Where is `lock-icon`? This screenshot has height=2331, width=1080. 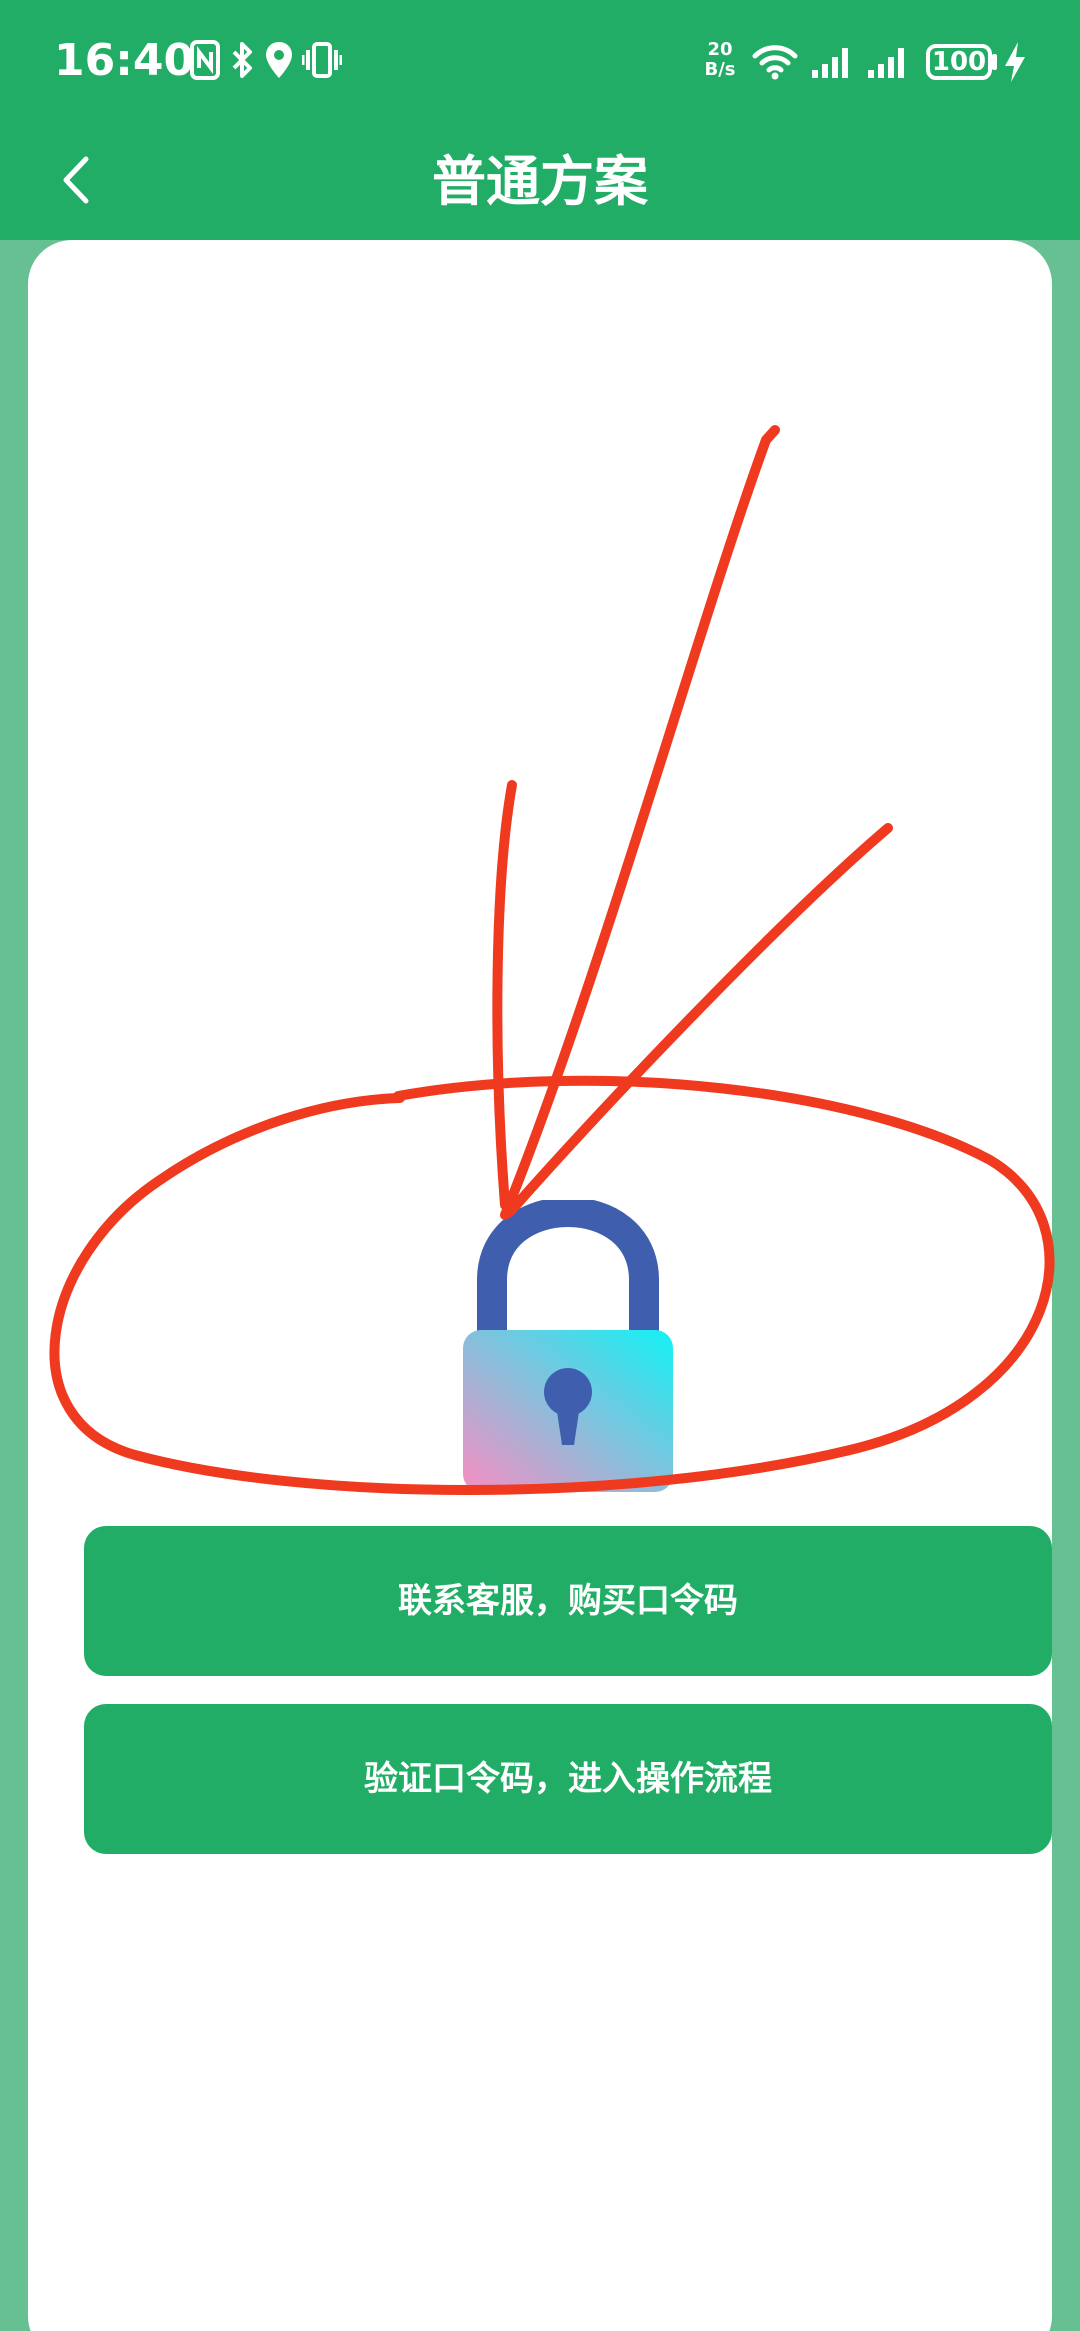
lock-icon is located at coordinates (568, 1348).